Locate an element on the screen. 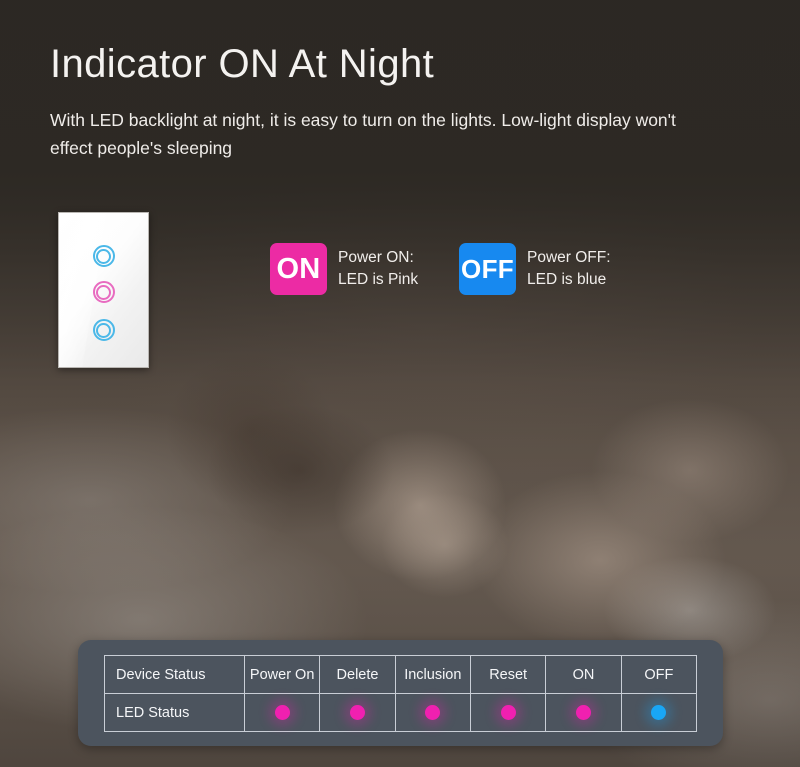 The image size is (800, 767). led-dot-blue-icon is located at coordinates (659, 713).